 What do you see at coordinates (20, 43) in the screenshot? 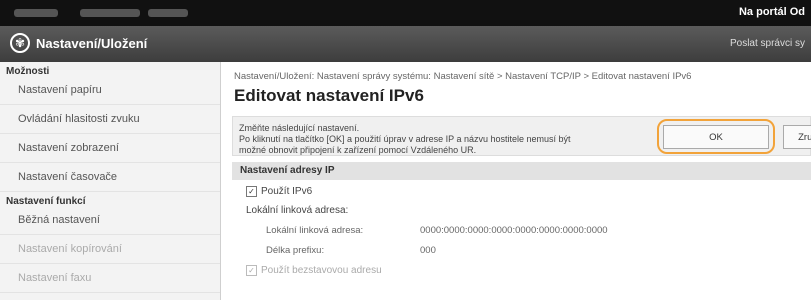
I see `settings-logo-icon: ✾` at bounding box center [20, 43].